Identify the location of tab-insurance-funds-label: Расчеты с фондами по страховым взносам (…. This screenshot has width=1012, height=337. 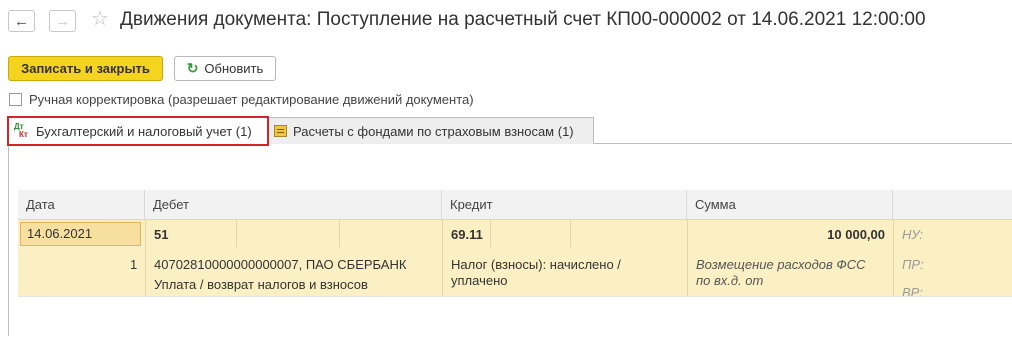
(433, 131).